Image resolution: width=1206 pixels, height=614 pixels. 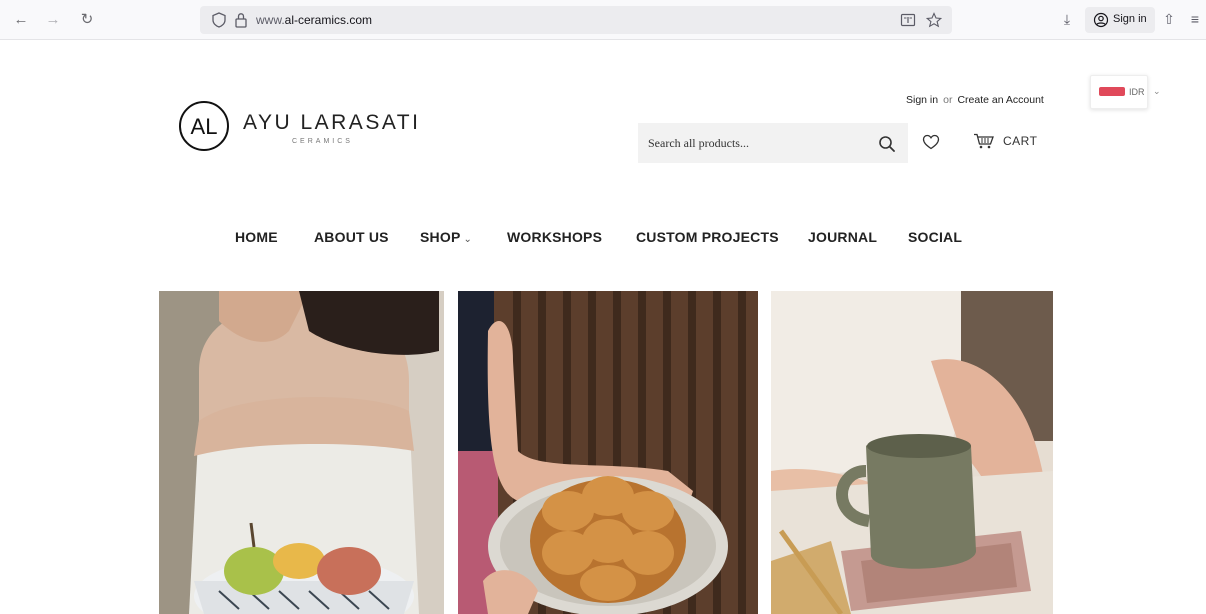 I want to click on nav-journal: JOURNAL, so click(x=842, y=237).